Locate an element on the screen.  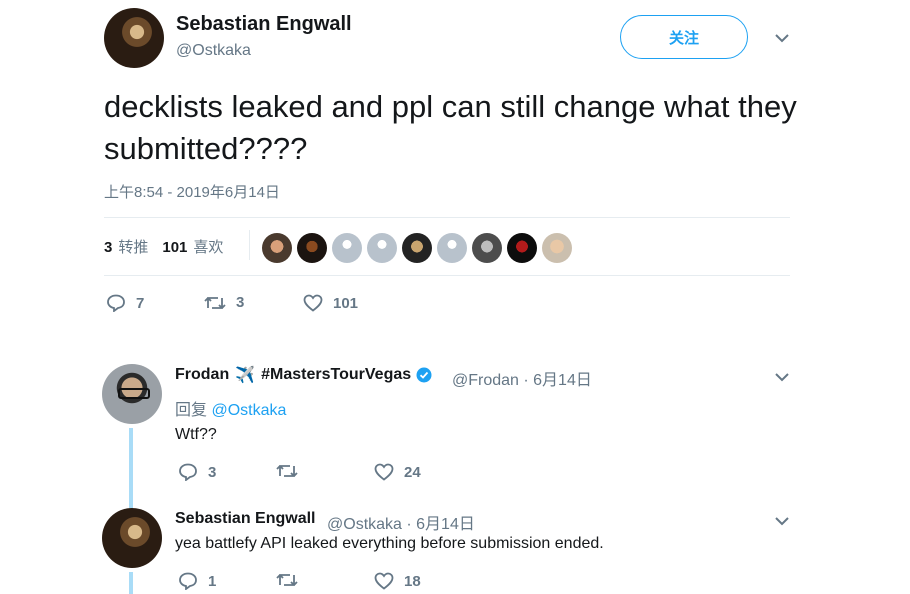
reply-action: 3 is located at coordinates (197, 472).